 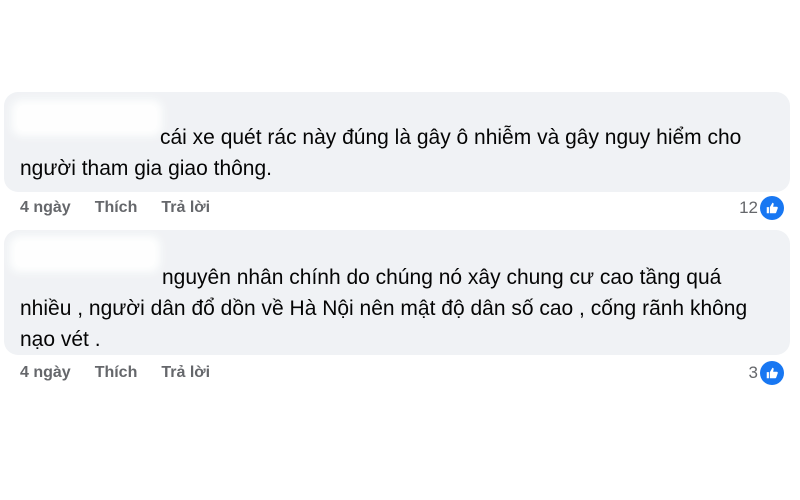 What do you see at coordinates (748, 207) in the screenshot?
I see `reaction-count: 12` at bounding box center [748, 207].